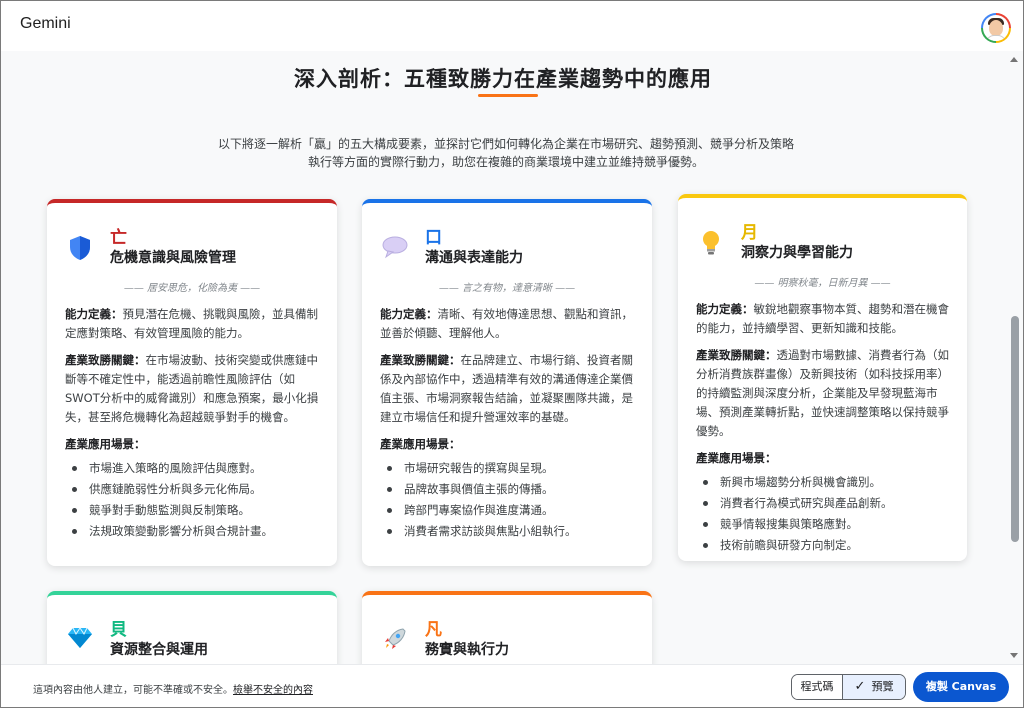  Describe the element at coordinates (507, 627) in the screenshot. I see `card-execution: 凡 務實與執行力` at that location.